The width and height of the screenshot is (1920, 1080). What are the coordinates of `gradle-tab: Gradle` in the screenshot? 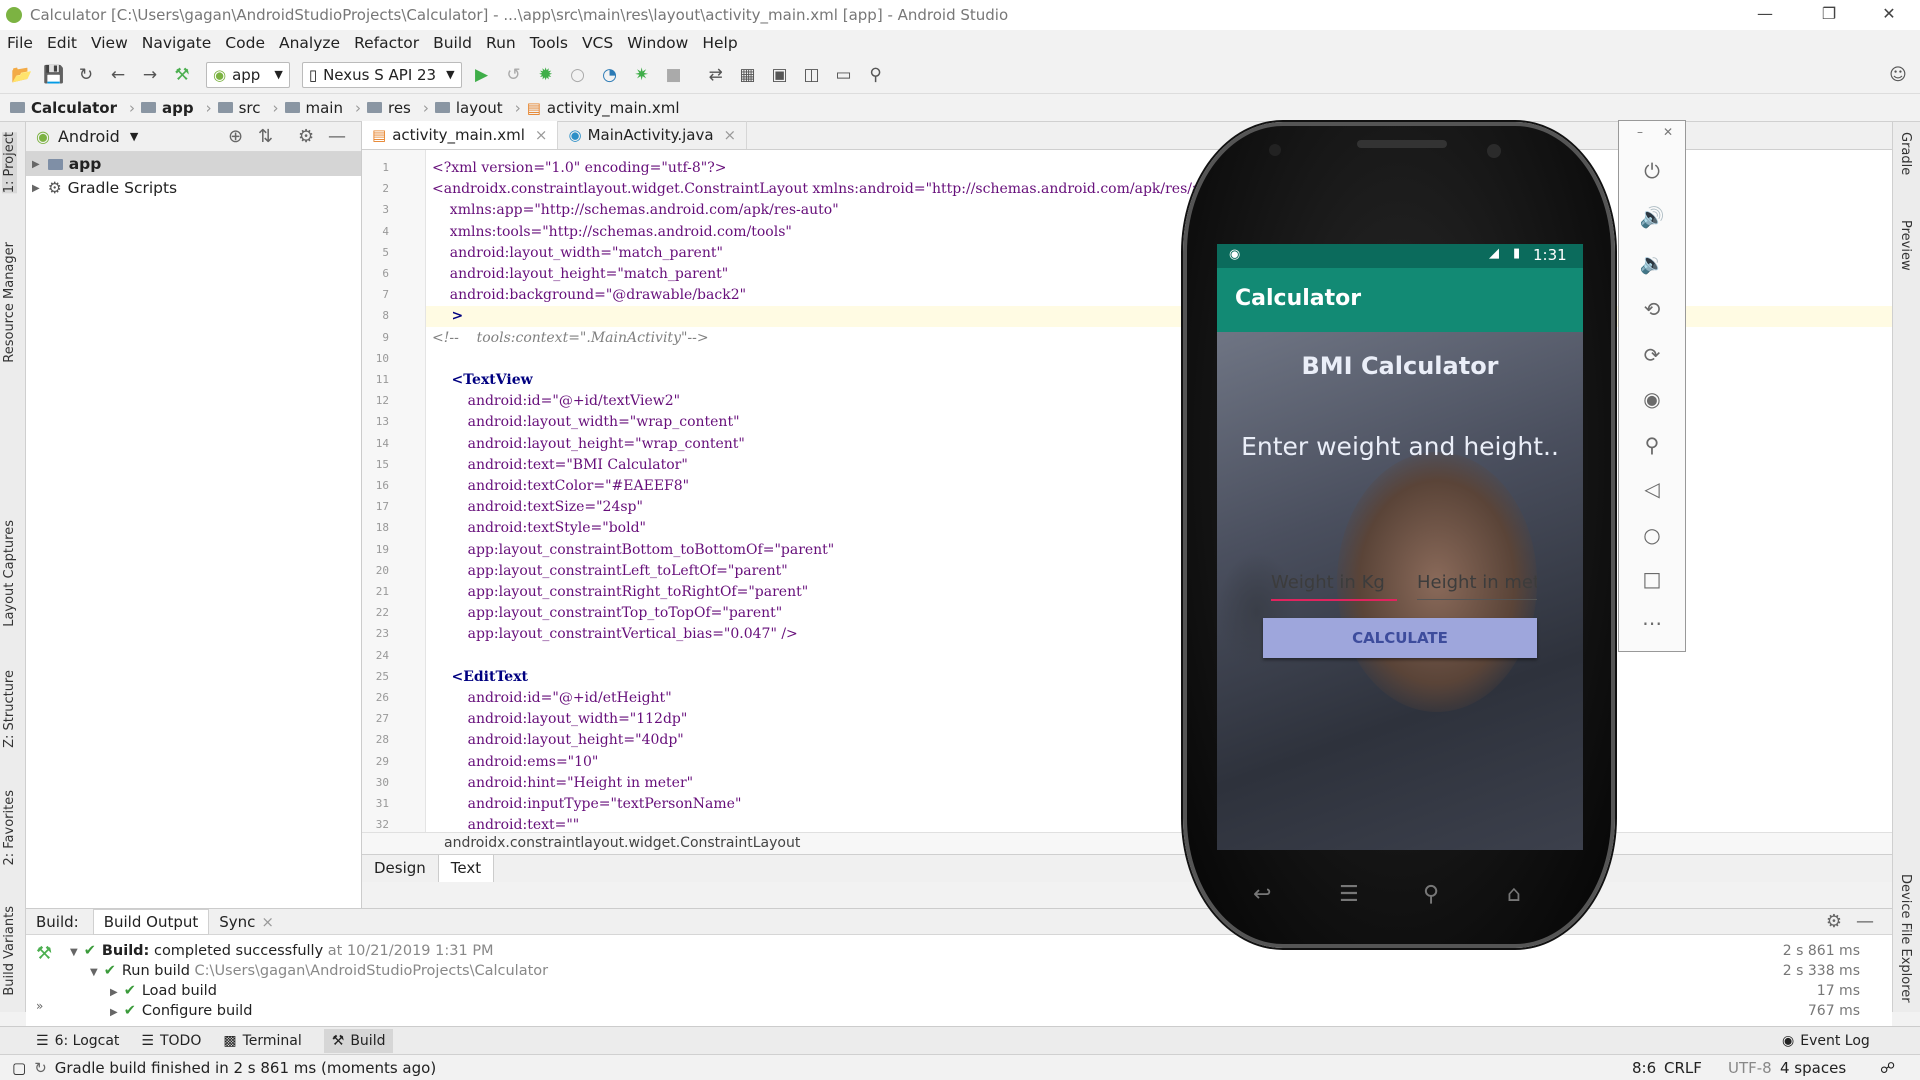 It's located at (1905, 153).